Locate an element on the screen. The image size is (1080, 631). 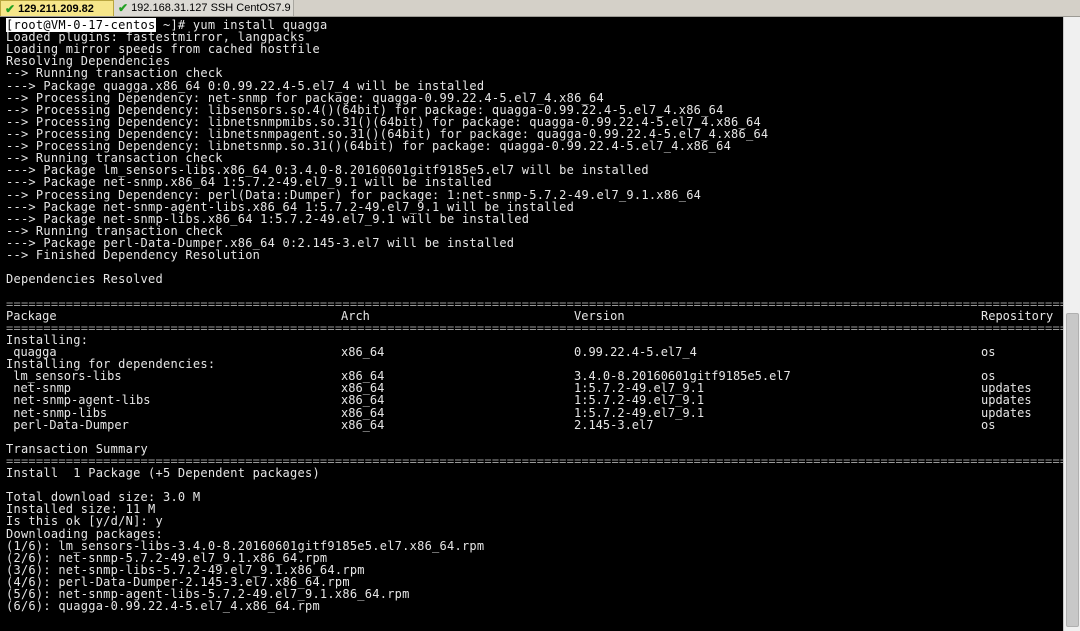
scrollbar-thumb is located at coordinates (1072, 470).